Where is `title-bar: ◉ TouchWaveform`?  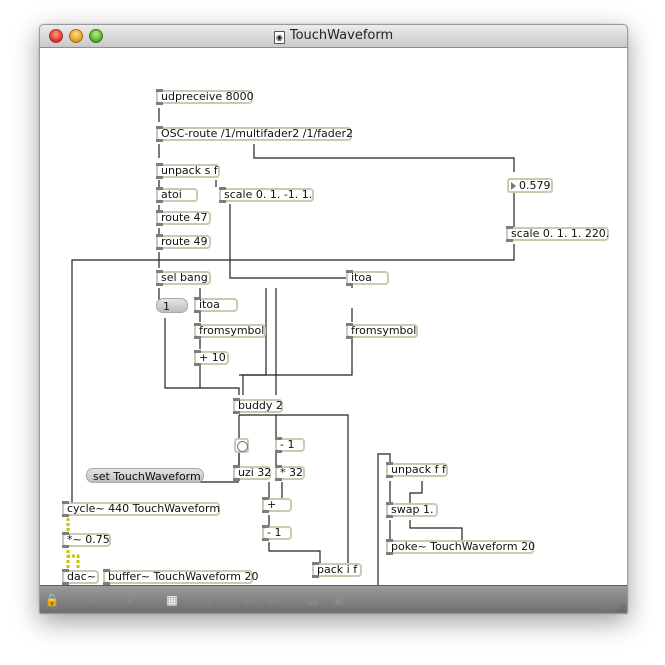 title-bar: ◉ TouchWaveform is located at coordinates (333, 36).